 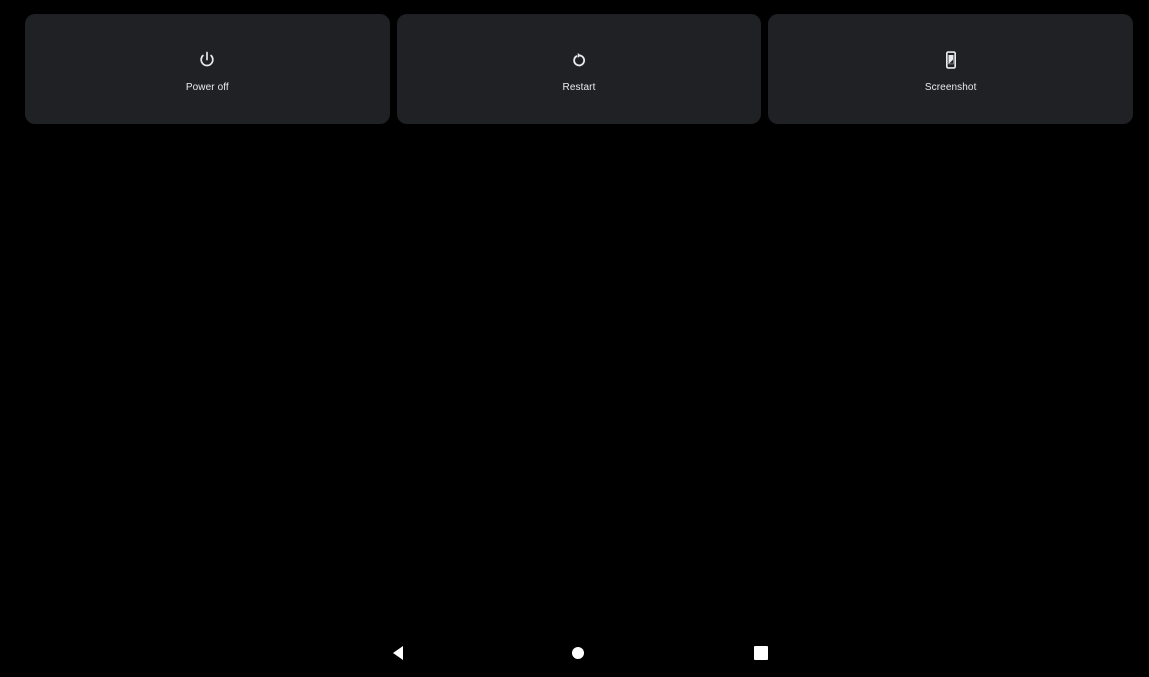 What do you see at coordinates (951, 60) in the screenshot?
I see `screenshot-icon` at bounding box center [951, 60].